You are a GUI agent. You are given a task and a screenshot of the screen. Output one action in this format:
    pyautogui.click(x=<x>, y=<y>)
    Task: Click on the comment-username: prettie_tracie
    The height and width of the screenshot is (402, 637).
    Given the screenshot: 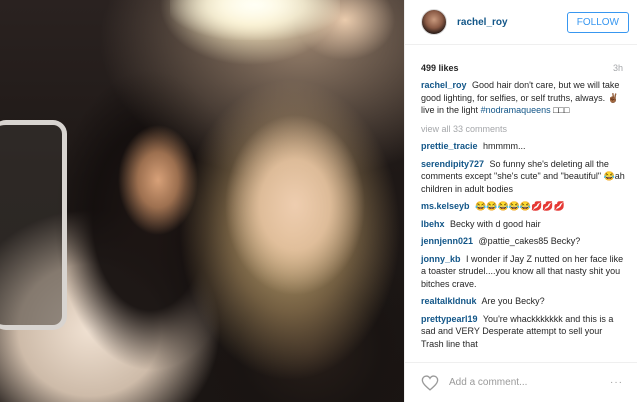 What is the action you would take?
    pyautogui.click(x=449, y=146)
    